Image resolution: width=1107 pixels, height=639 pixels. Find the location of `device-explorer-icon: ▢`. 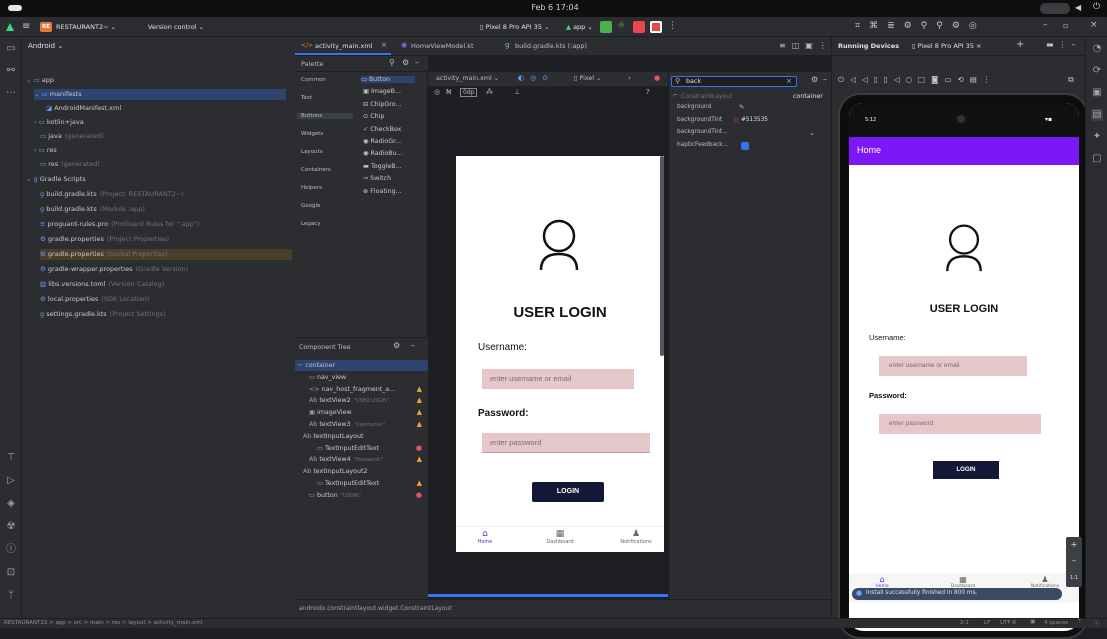

device-explorer-icon: ▢ is located at coordinates (1097, 159).